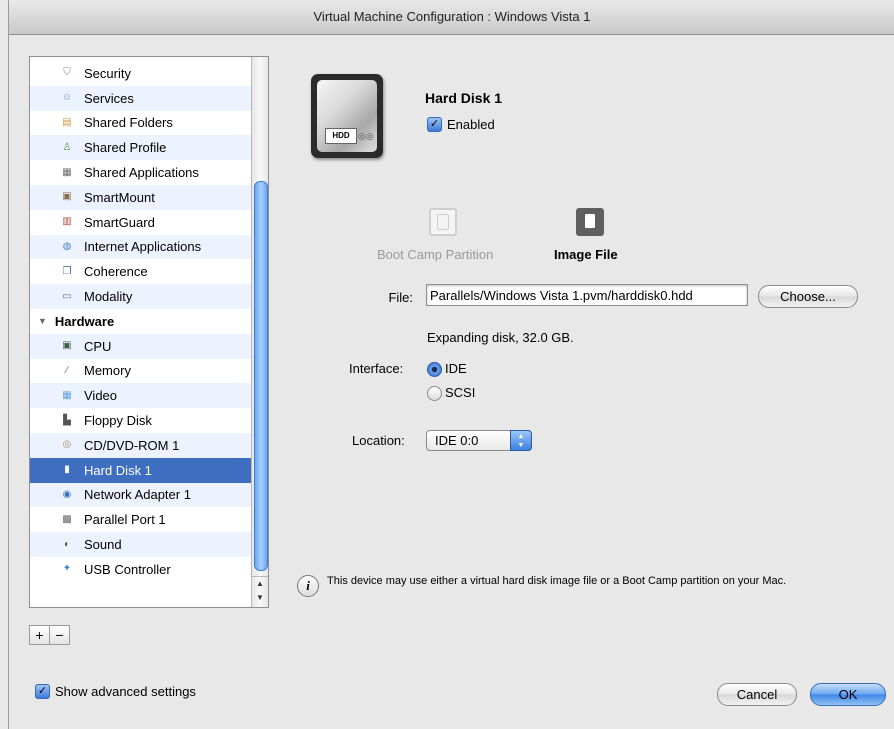 The width and height of the screenshot is (894, 729). Describe the element at coordinates (67, 420) in the screenshot. I see `floppy-disk-icon: ▙` at that location.